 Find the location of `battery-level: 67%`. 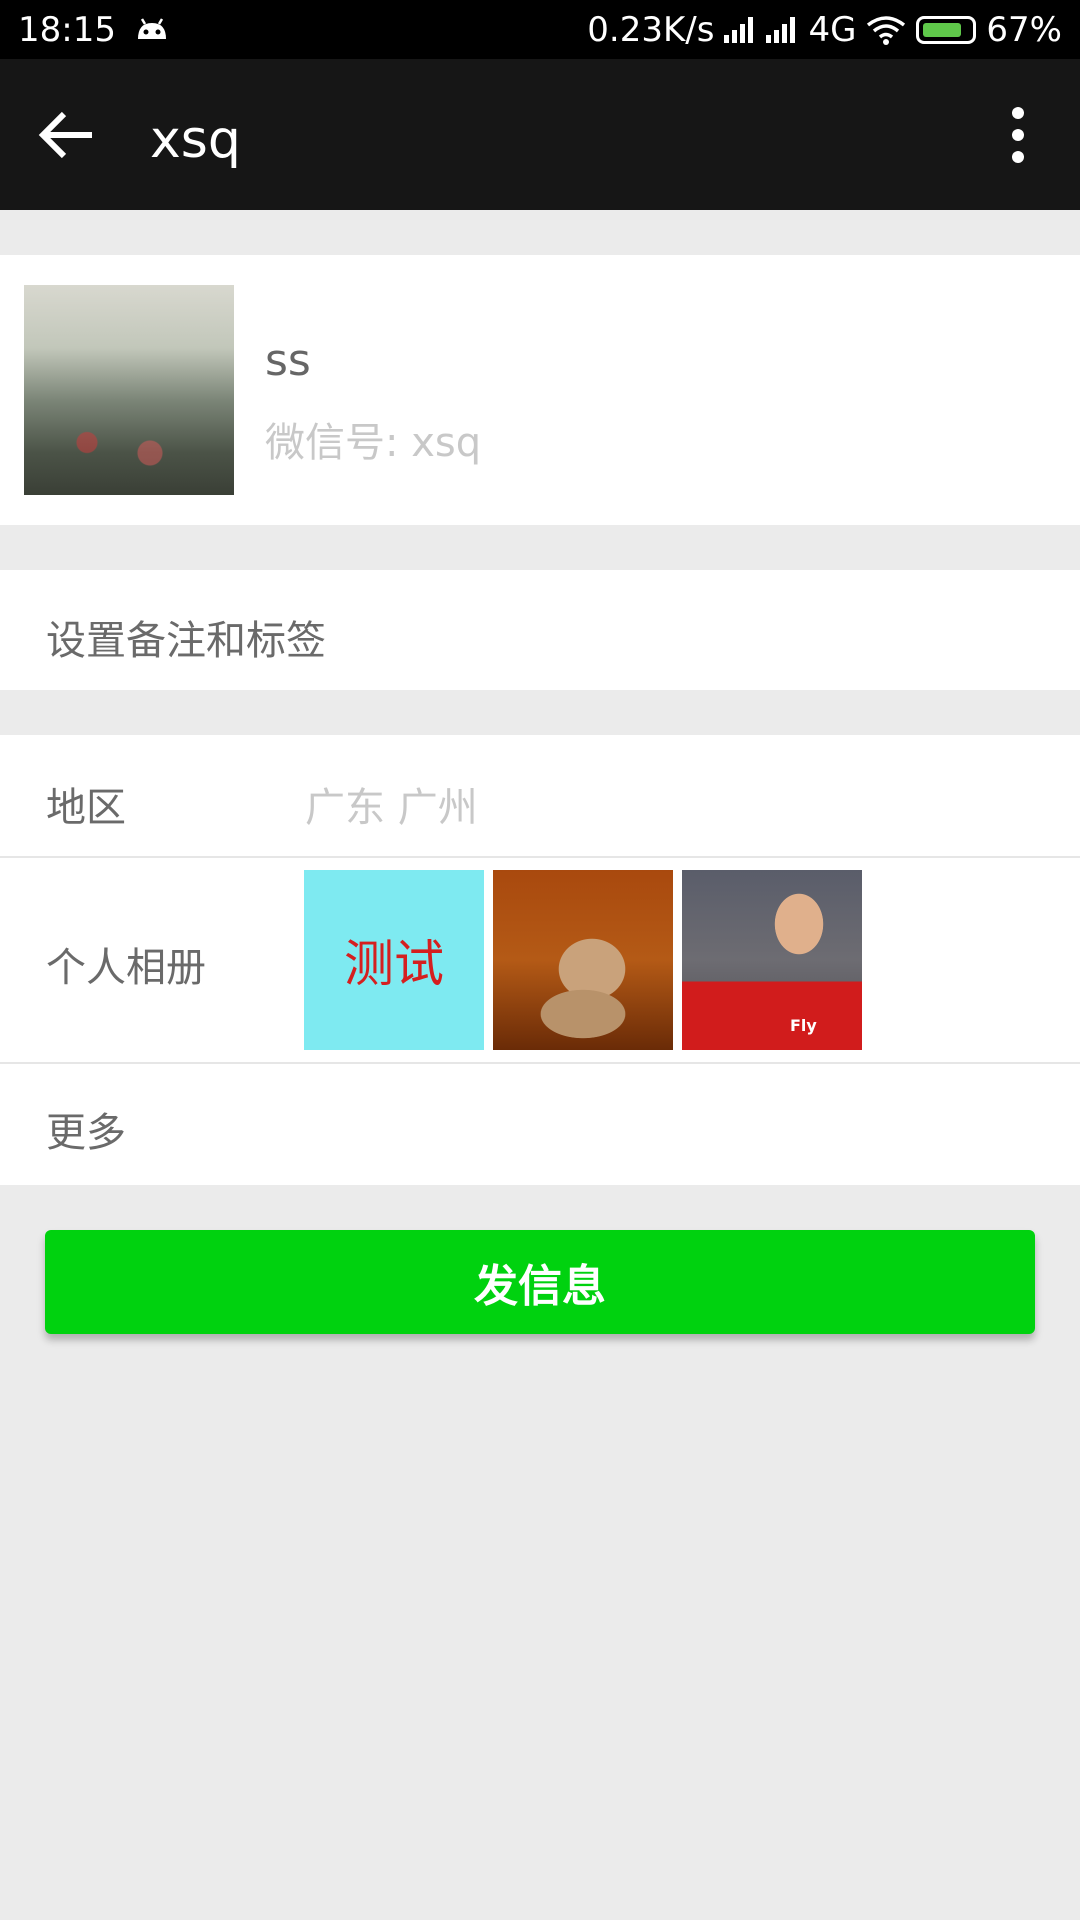

battery-level: 67% is located at coordinates (1024, 29).